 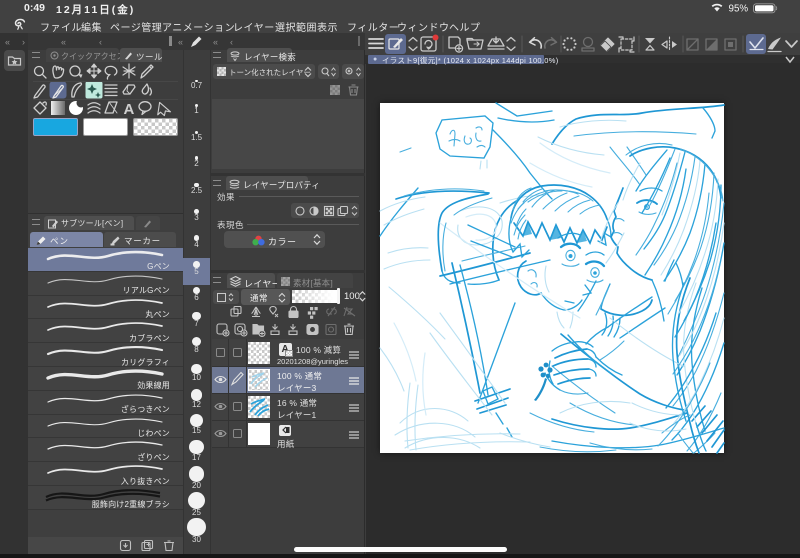 I want to click on svg-text: A, so click(x=129, y=109).